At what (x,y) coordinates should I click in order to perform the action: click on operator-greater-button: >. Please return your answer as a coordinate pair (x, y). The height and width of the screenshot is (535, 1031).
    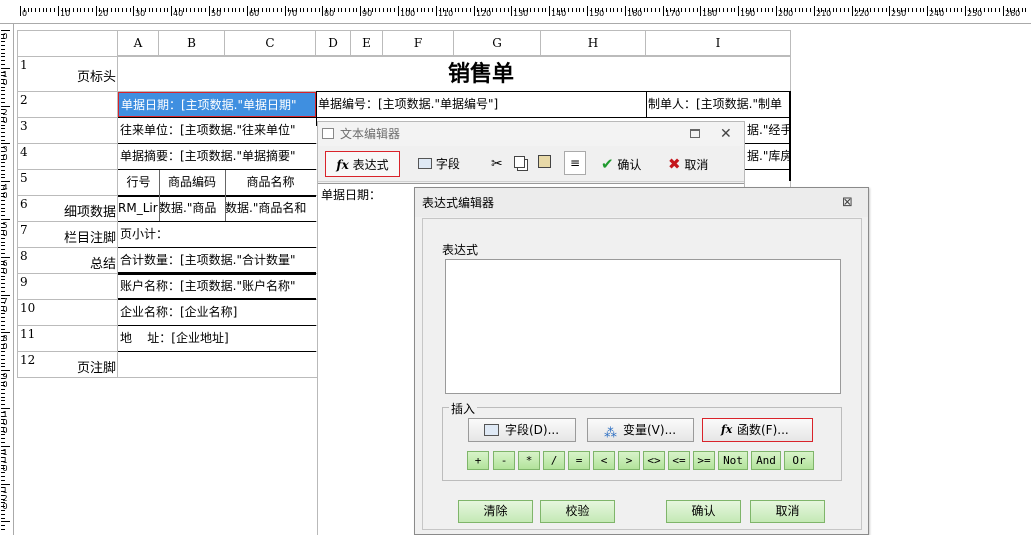
    Looking at the image, I should click on (629, 460).